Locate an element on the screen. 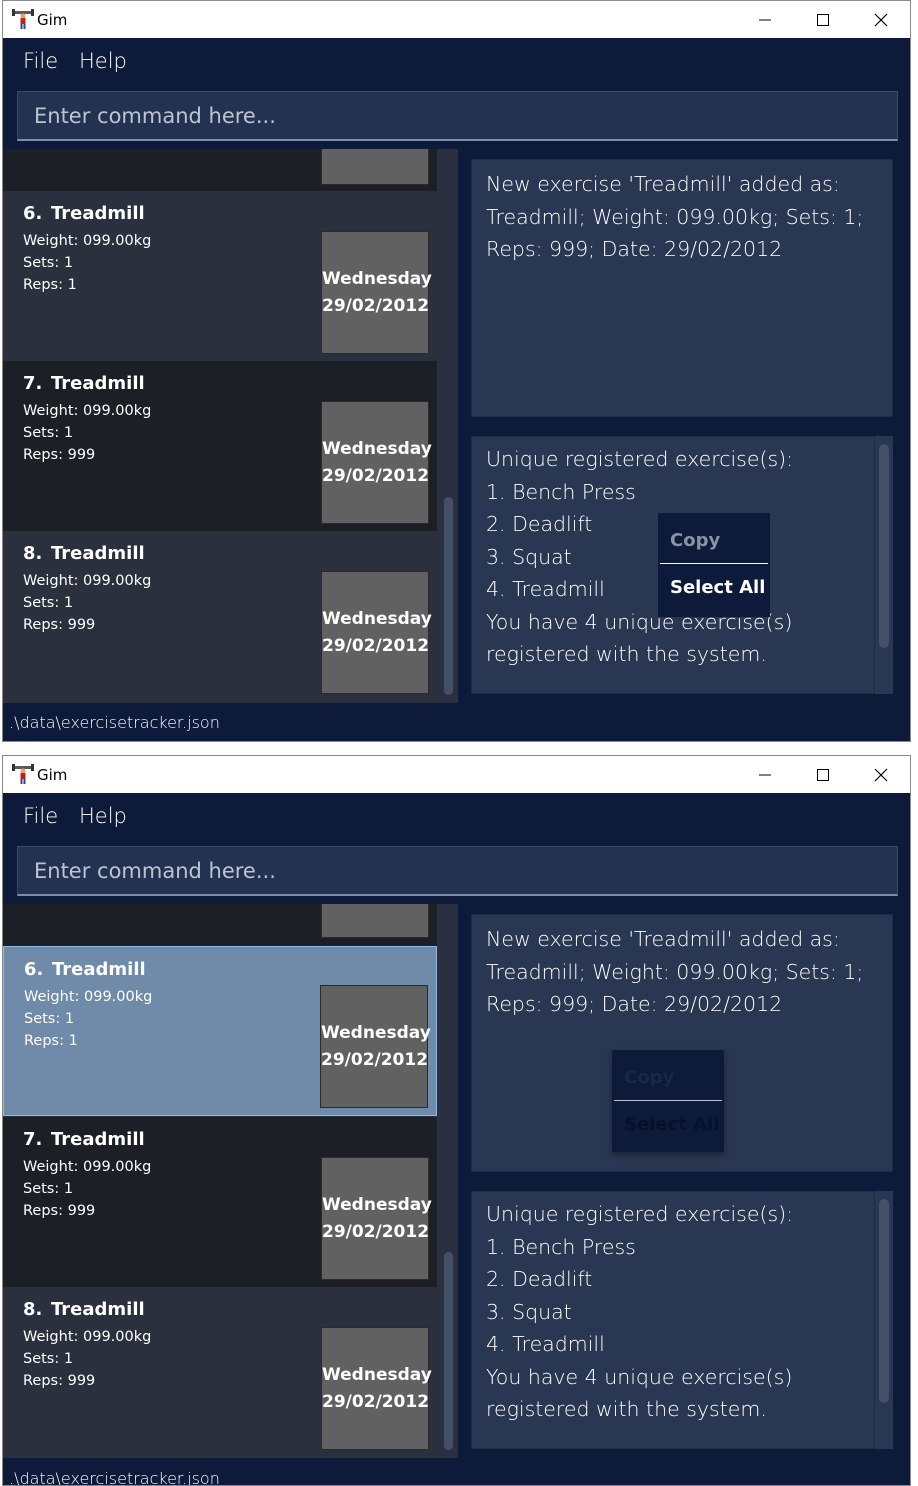 This screenshot has width=918, height=1486. card-index: 8. is located at coordinates (33, 1309).